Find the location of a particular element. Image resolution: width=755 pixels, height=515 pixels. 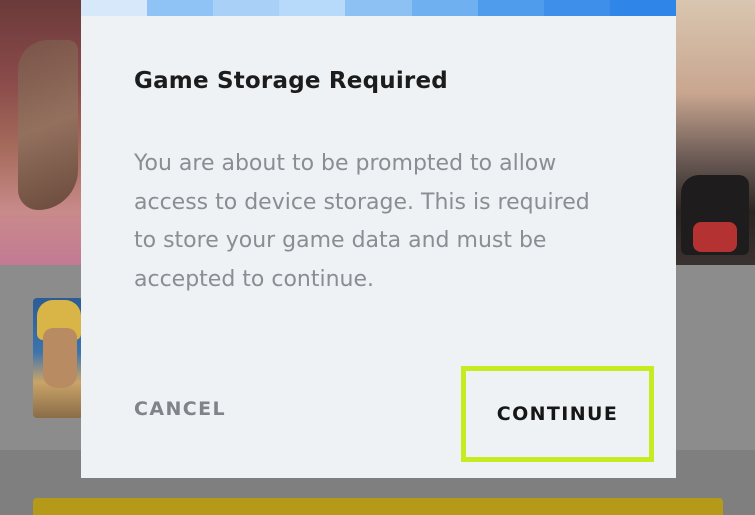

dialog-progress-bar is located at coordinates (378, 8).